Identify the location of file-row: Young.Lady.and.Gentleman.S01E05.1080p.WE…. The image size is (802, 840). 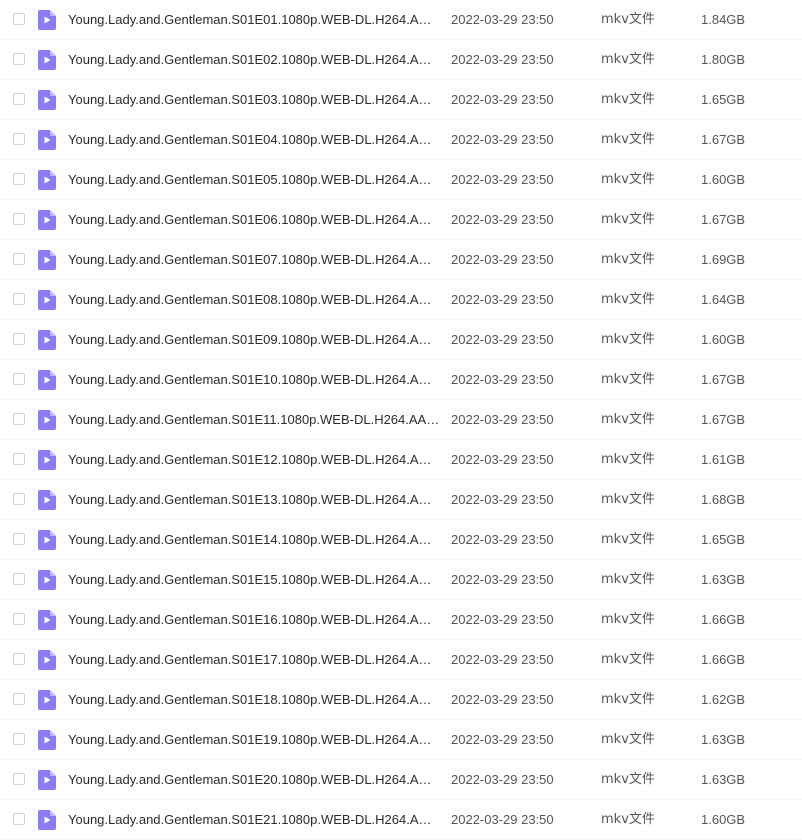
(401, 180).